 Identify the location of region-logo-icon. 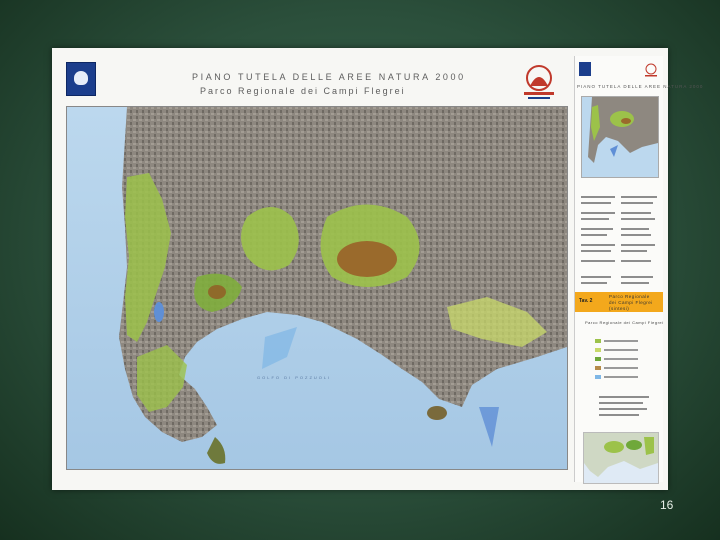
(81, 79).